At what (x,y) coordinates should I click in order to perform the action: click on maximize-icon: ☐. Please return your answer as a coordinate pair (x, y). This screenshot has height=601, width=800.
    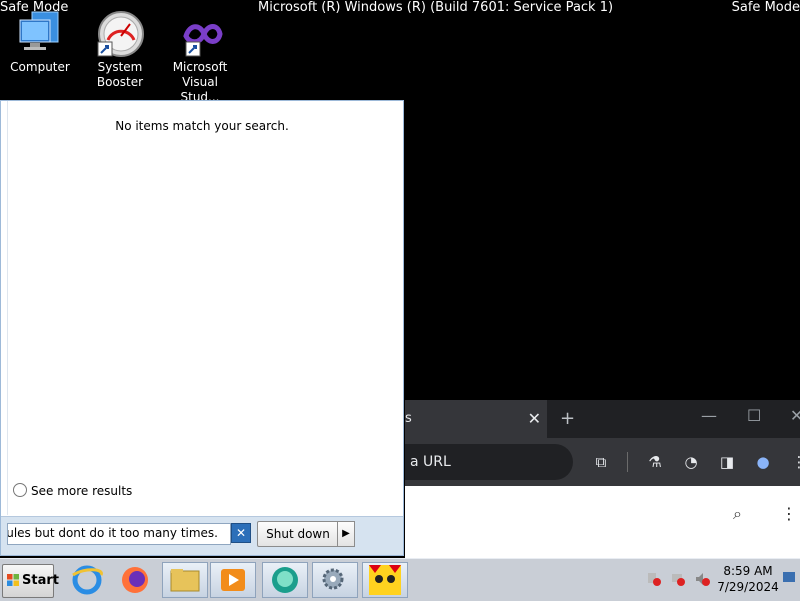
    Looking at the image, I should click on (754, 415).